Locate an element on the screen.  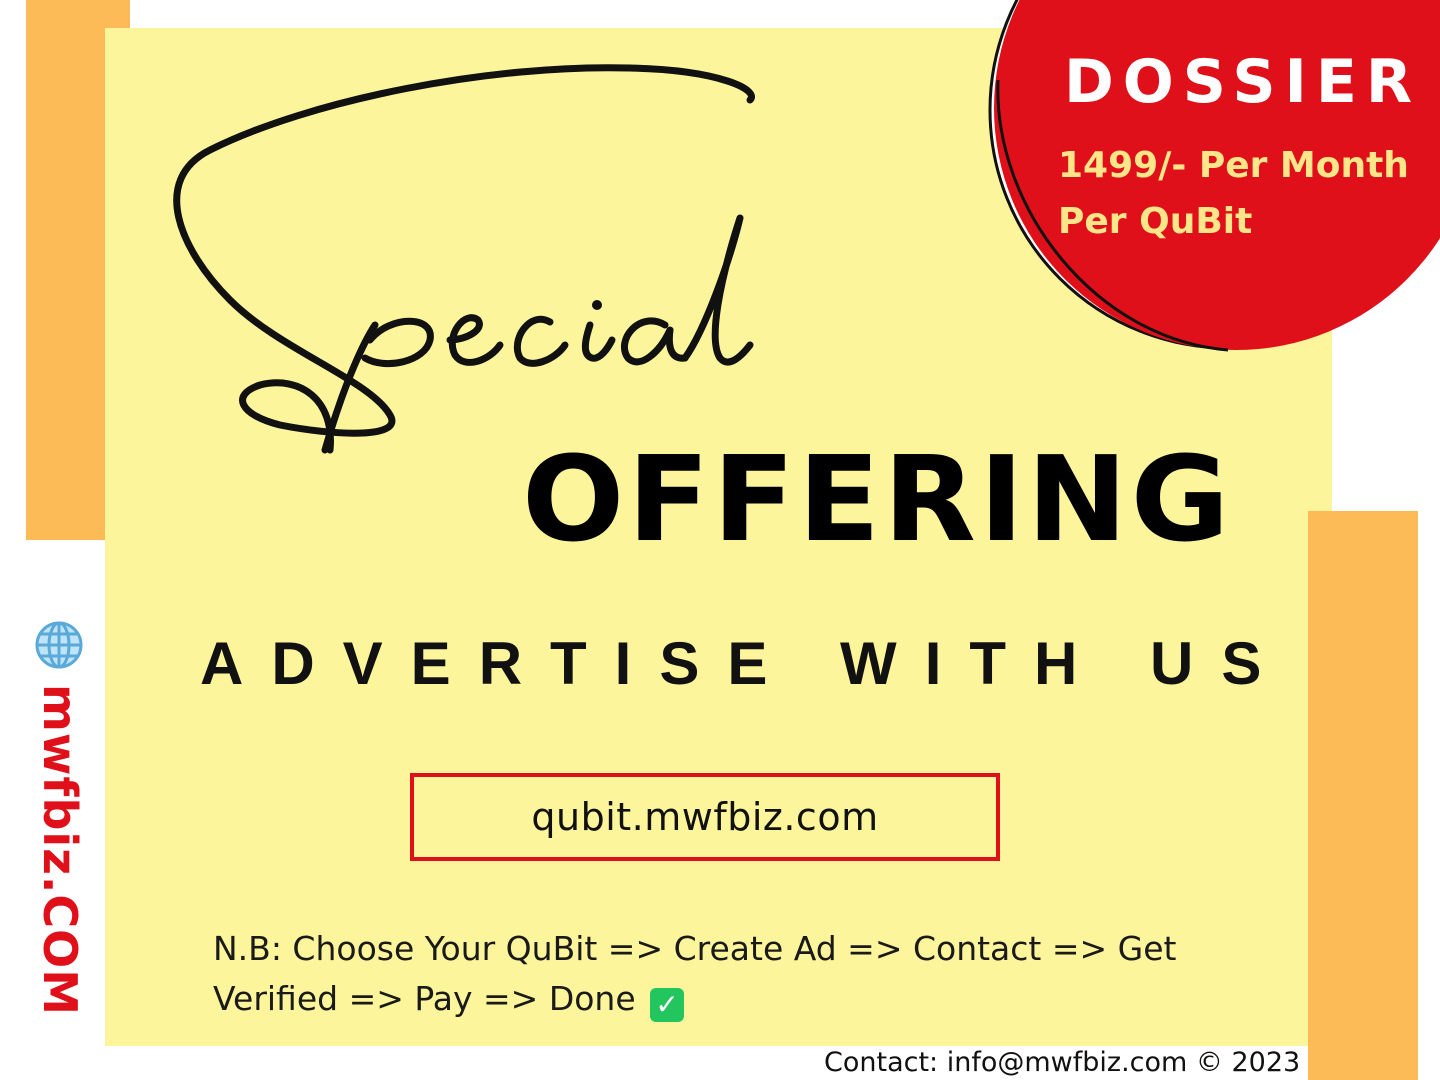
side-brand: mwfbiz.COM is located at coordinates (61, 818).